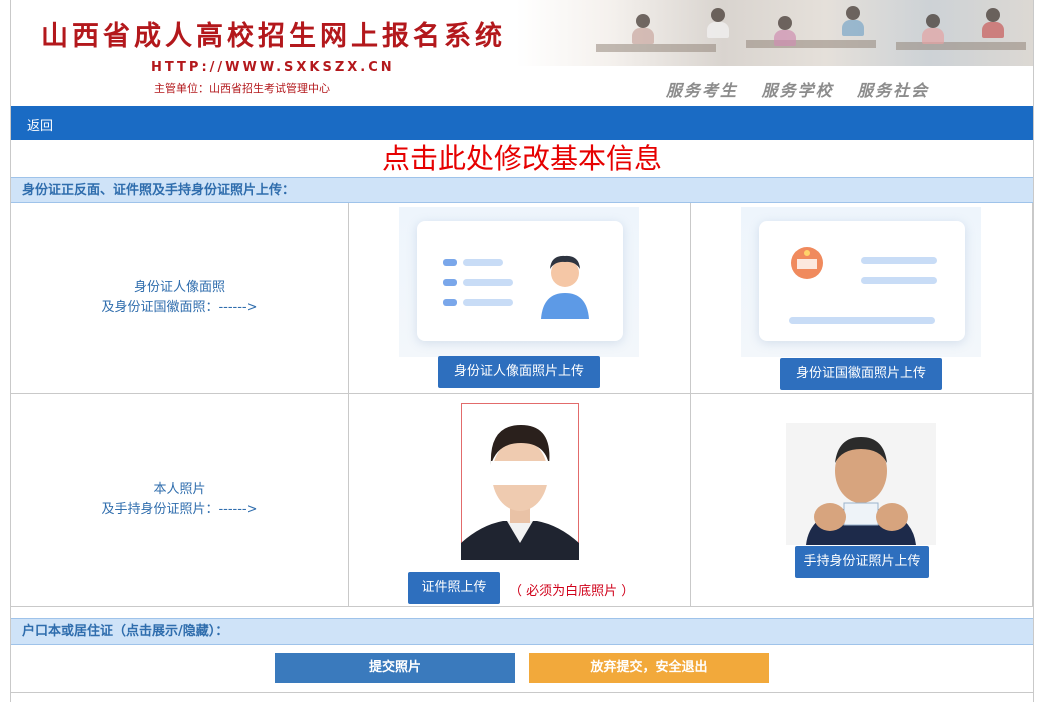  I want to click on site-slogan: 服务考生 服务学校 服务社会, so click(798, 90).